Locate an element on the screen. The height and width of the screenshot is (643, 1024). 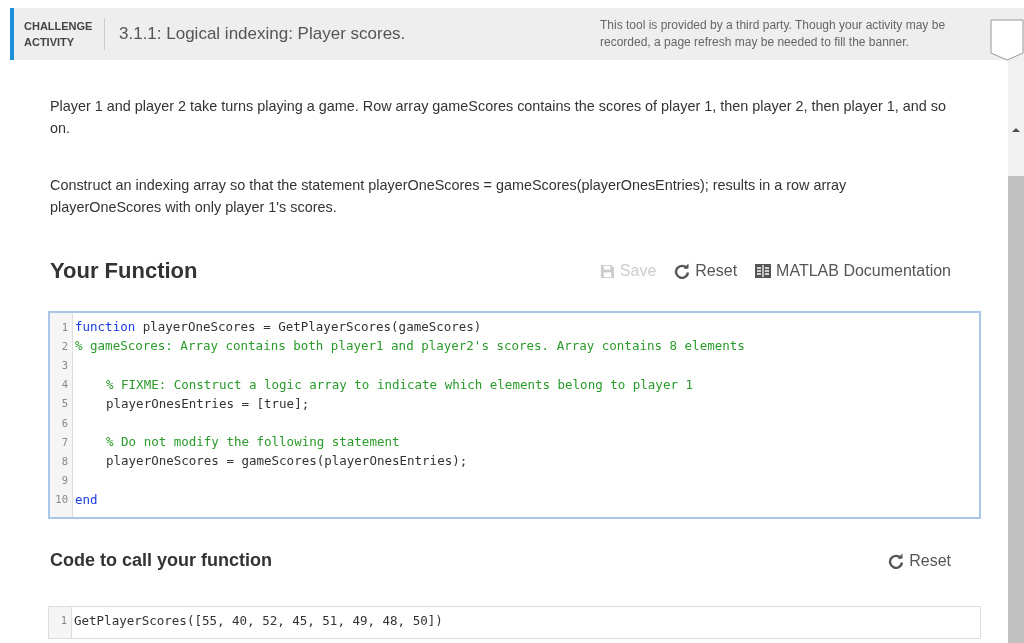
line-number: 10 is located at coordinates (61, 499).